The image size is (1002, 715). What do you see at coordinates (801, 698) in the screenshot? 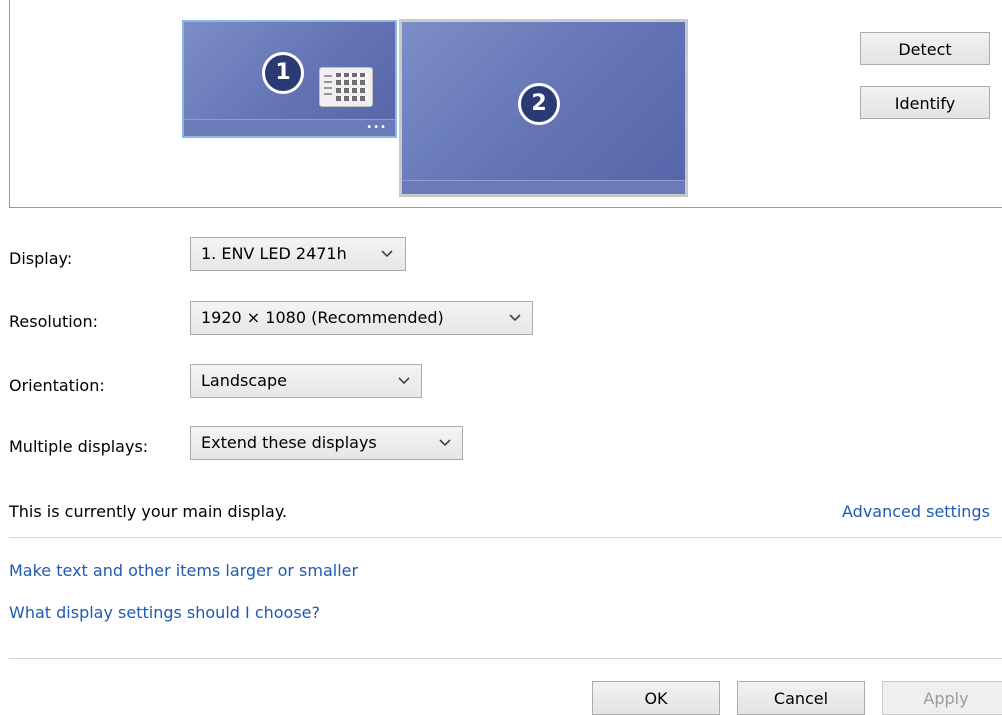
I see `cancel-button: Cancel` at bounding box center [801, 698].